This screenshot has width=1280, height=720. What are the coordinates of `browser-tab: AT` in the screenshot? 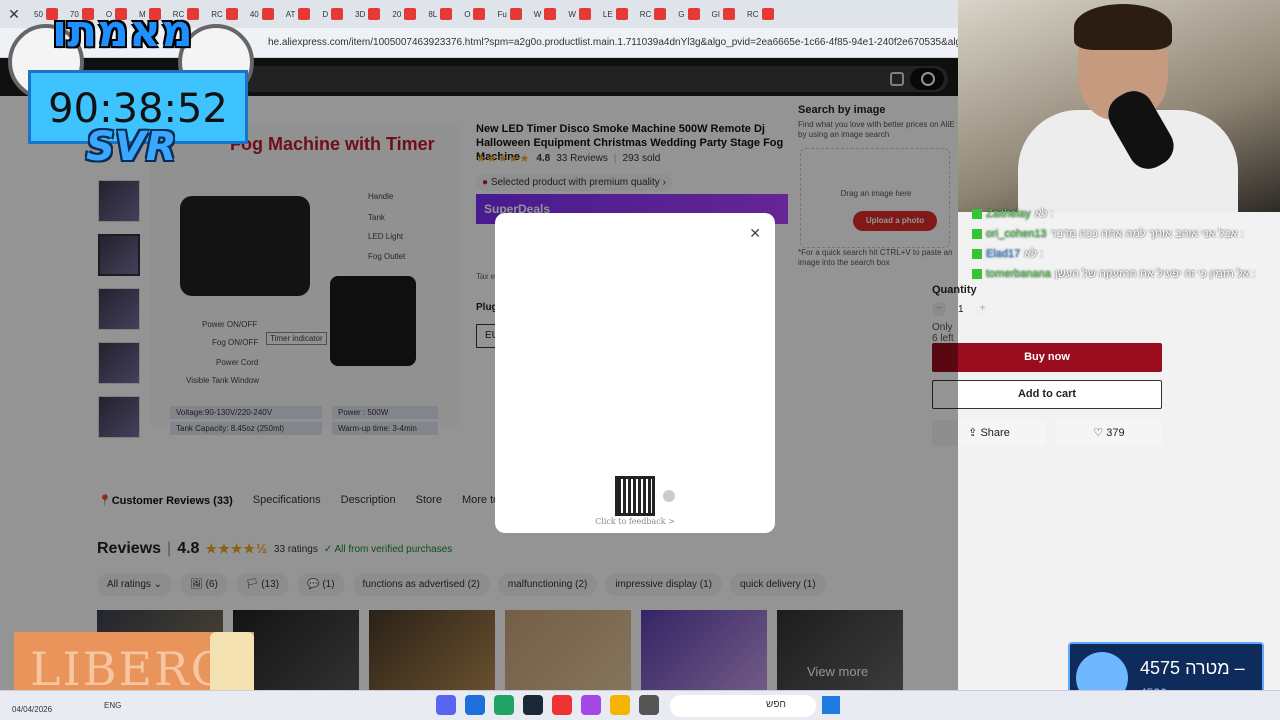 It's located at (298, 14).